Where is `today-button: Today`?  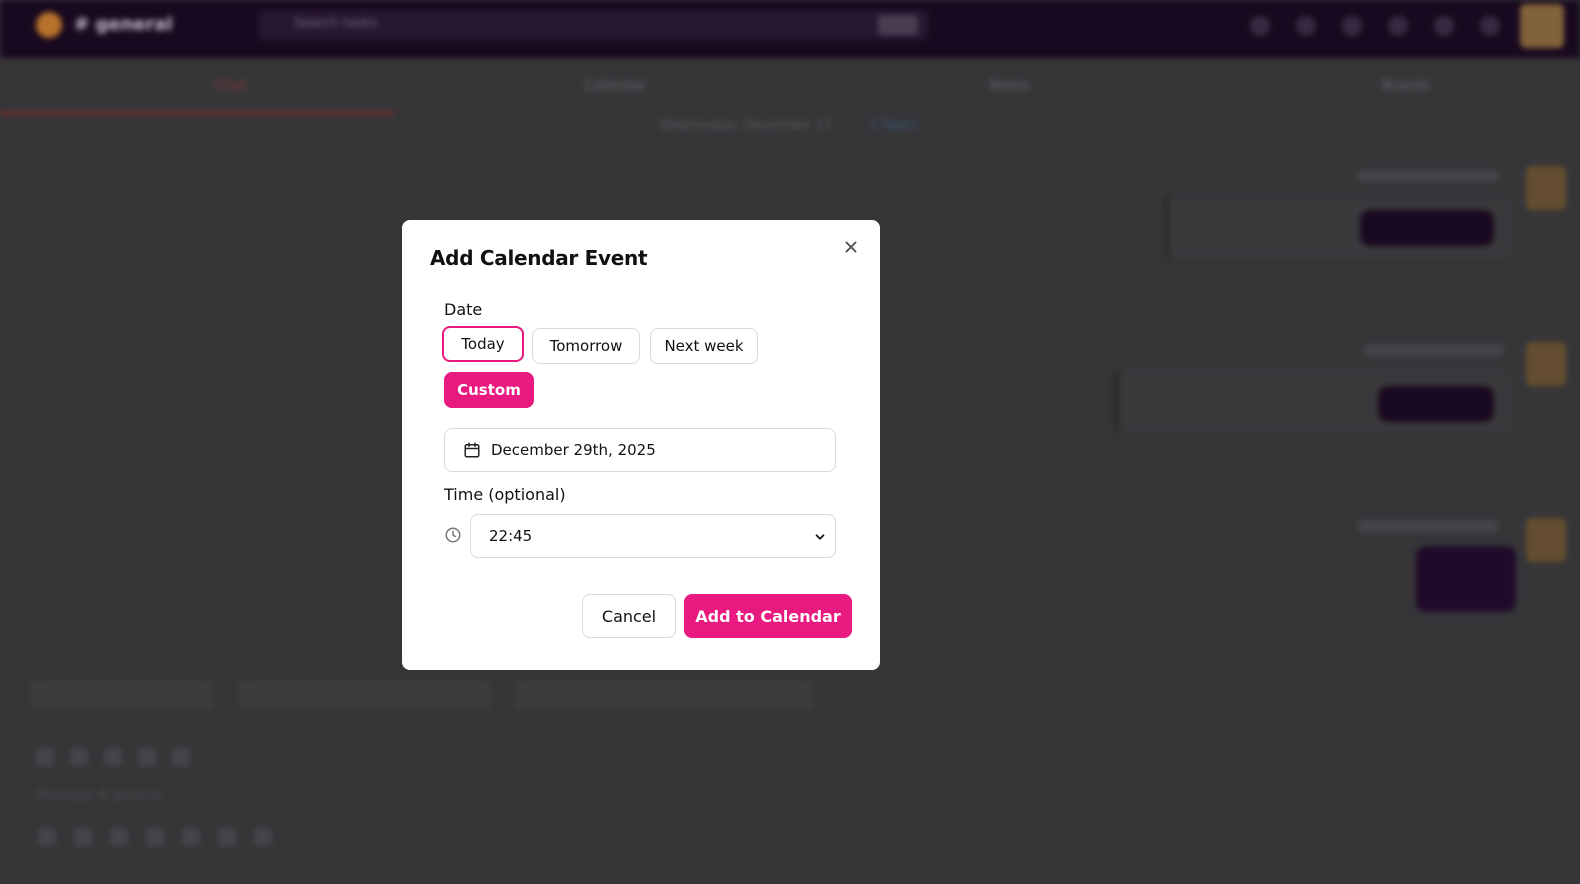
today-button: Today is located at coordinates (483, 344).